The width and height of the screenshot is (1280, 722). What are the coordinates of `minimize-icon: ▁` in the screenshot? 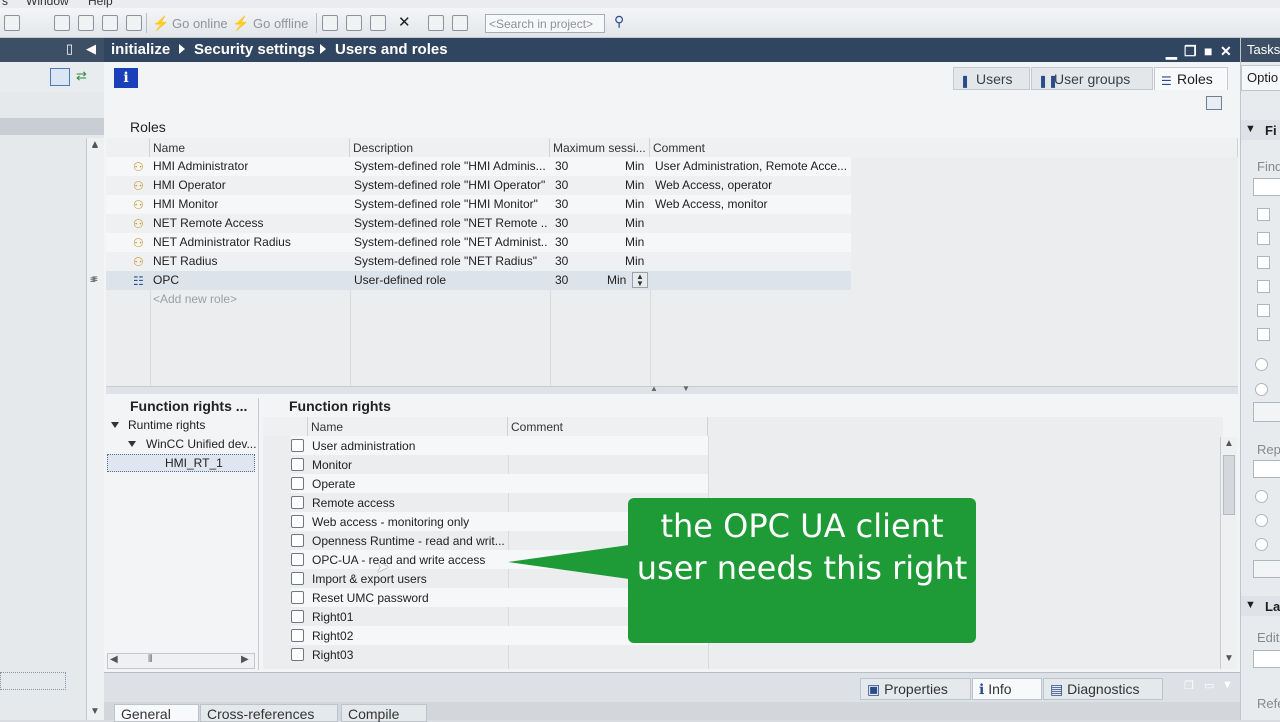 It's located at (1171, 51).